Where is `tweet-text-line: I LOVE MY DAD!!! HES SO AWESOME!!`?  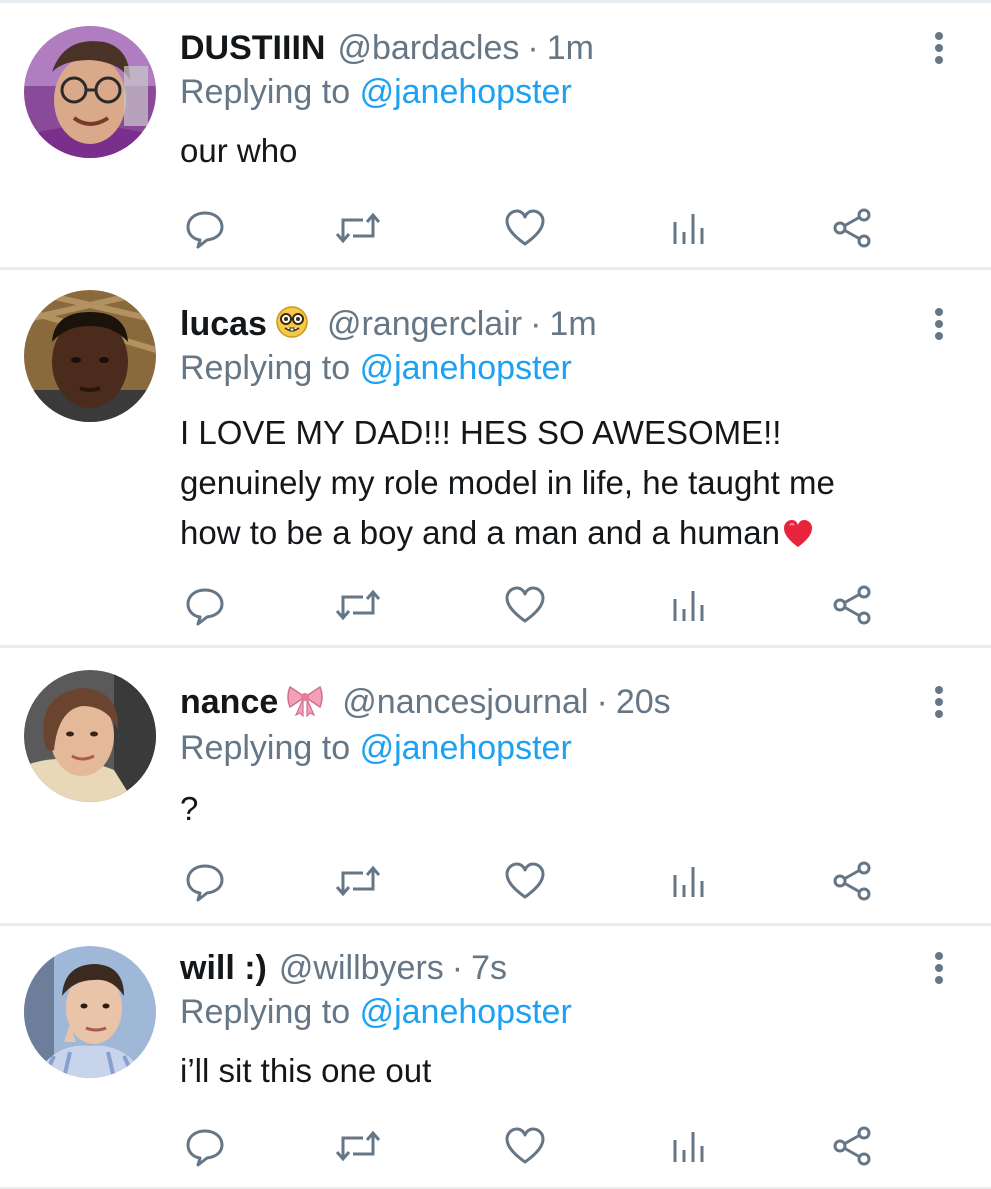
tweet-text-line: I LOVE MY DAD!!! HES SO AWESOME!! is located at coordinates (481, 432).